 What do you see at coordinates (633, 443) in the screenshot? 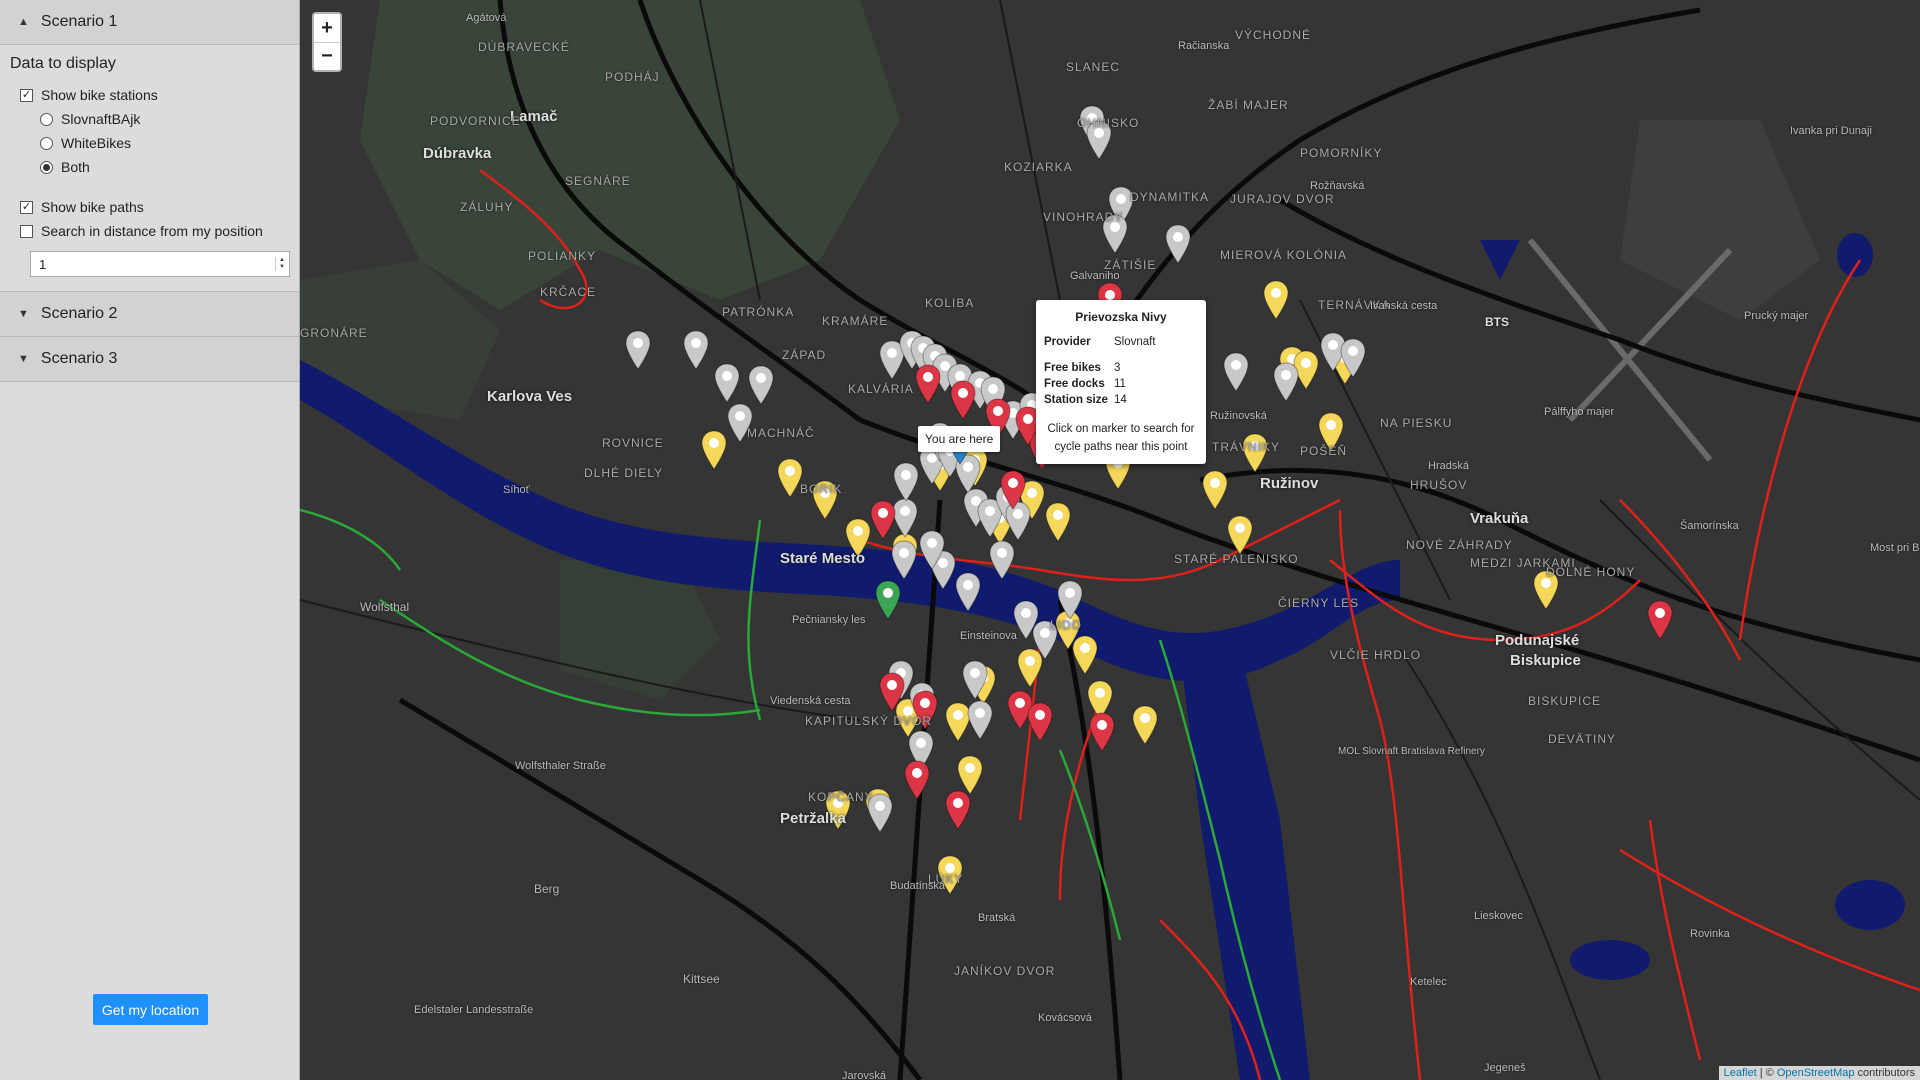
I see `district-label: ROVNICE` at bounding box center [633, 443].